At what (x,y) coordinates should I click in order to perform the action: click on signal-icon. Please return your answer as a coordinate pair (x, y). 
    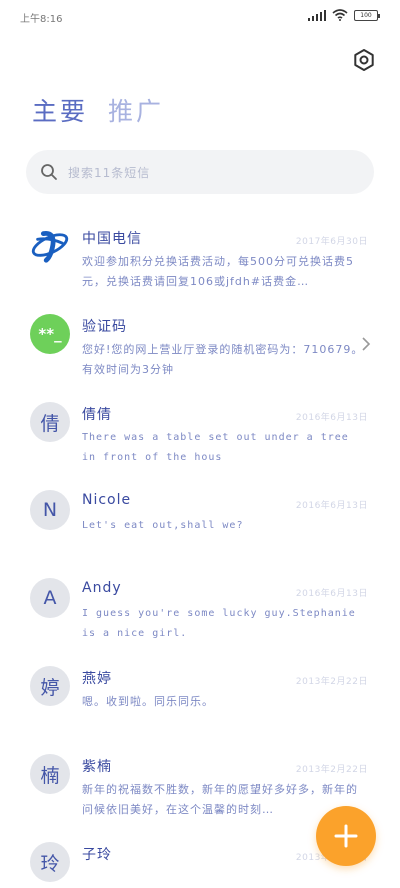
    Looking at the image, I should click on (317, 15).